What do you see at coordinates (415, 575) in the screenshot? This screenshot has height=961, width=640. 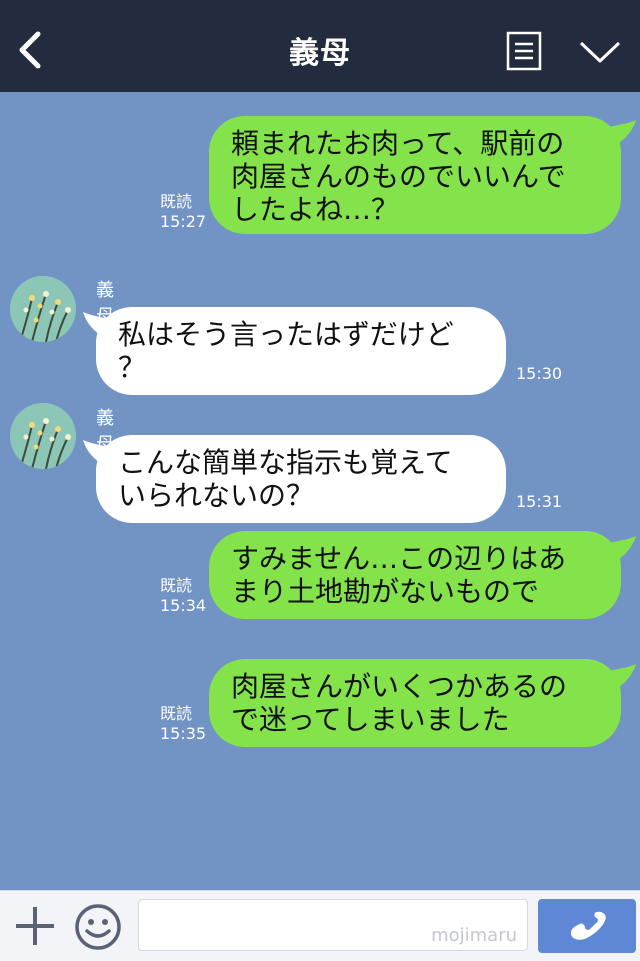 I see `message-bubble: すみません…この辺りはあ まり土地勘がないもので` at bounding box center [415, 575].